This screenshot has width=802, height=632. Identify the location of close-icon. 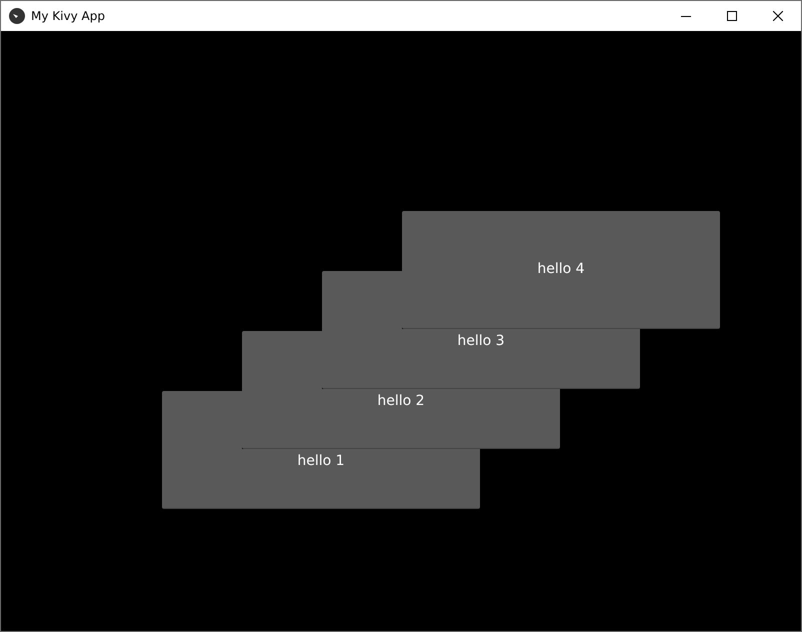
(778, 16).